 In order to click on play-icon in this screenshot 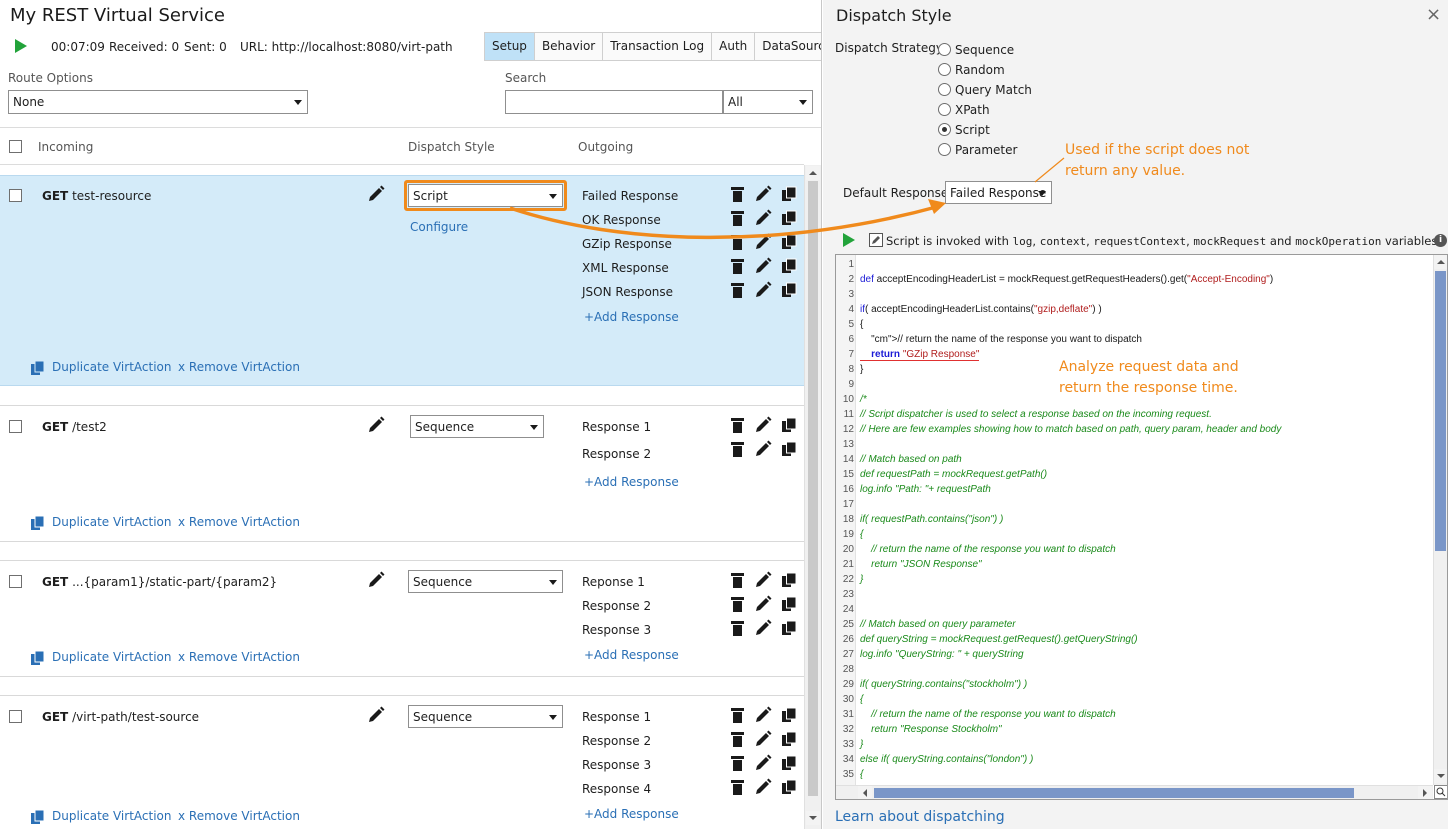, I will do `click(21, 46)`.